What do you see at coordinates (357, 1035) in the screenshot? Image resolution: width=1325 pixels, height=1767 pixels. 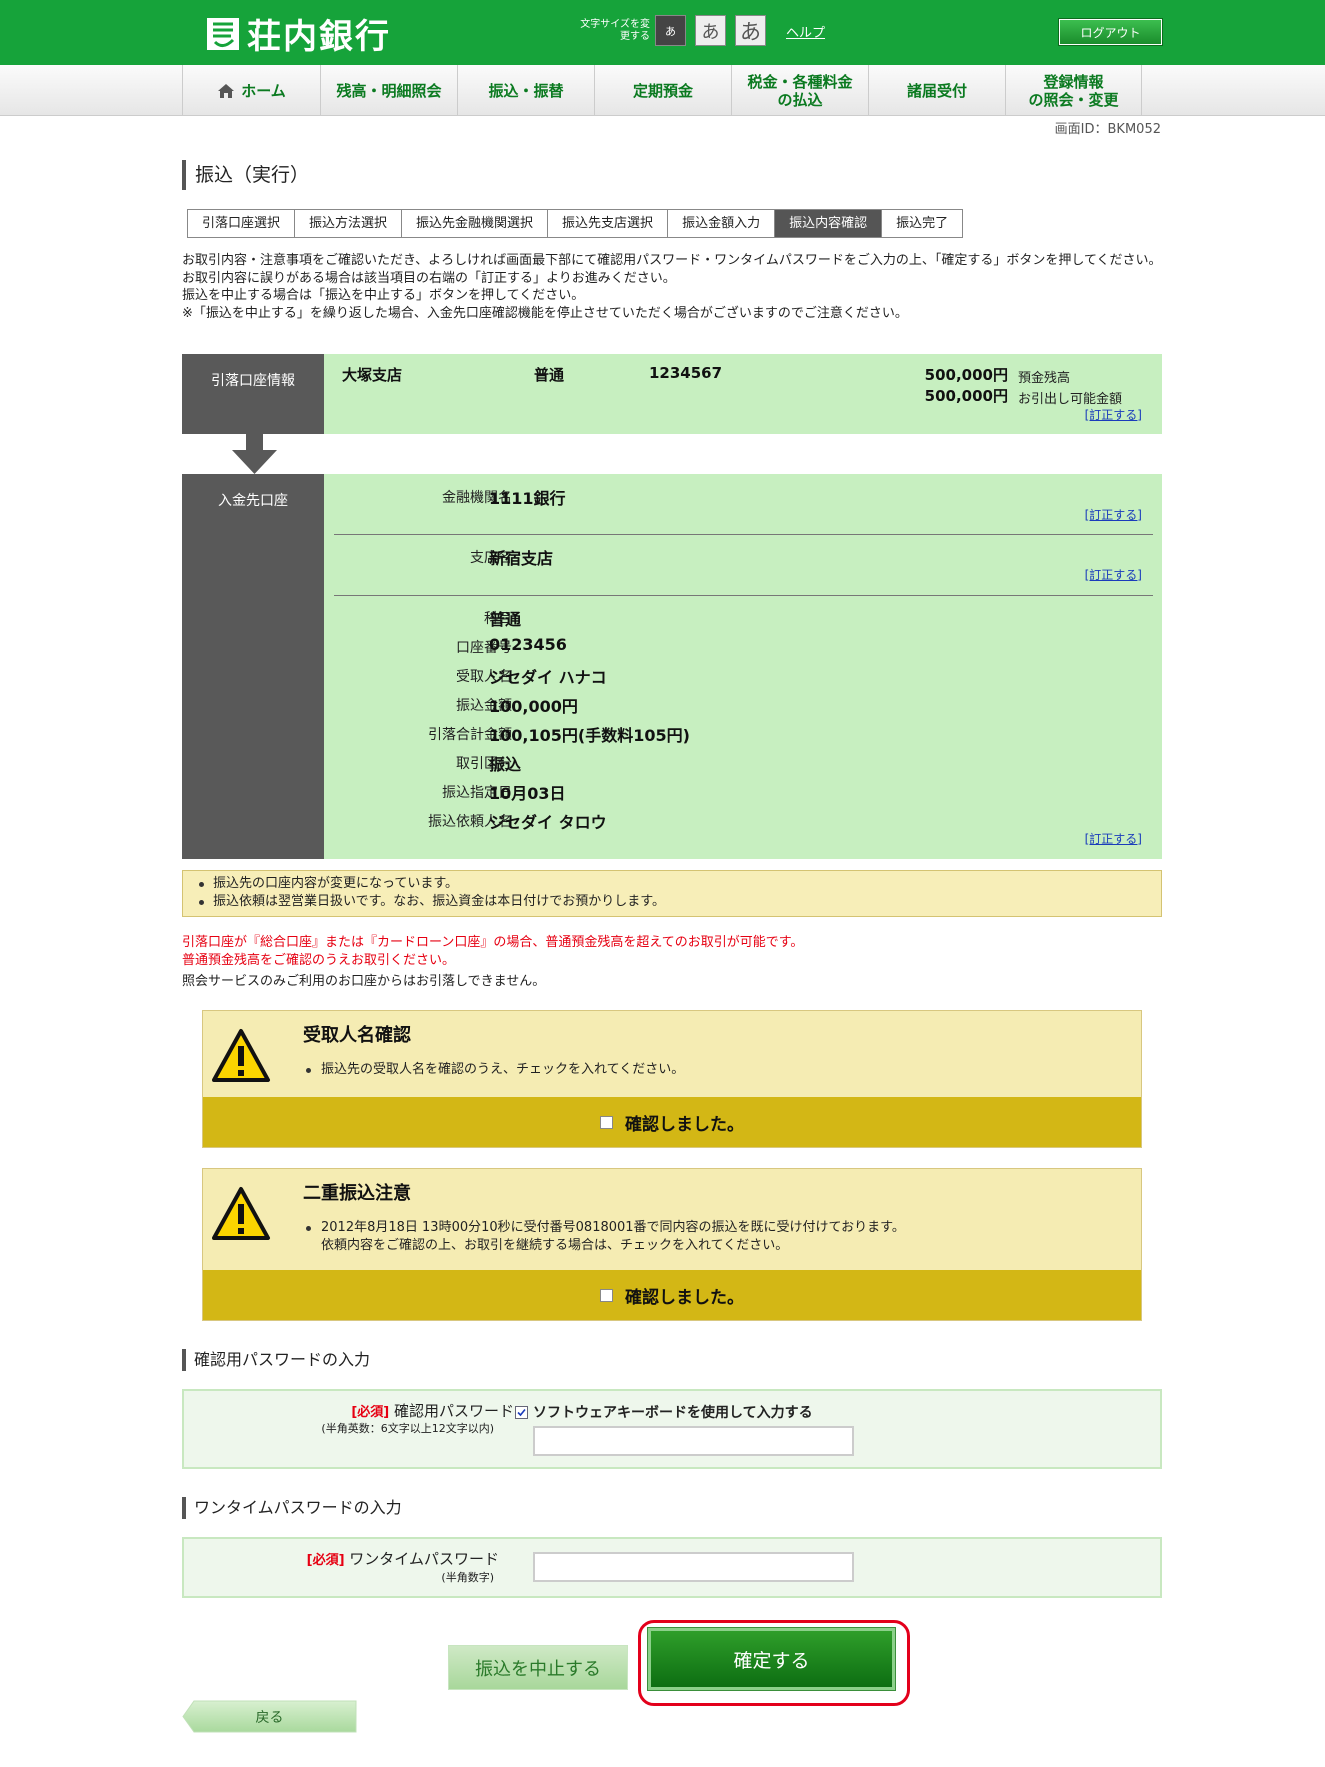 I see `alert-title: 受取人名確認` at bounding box center [357, 1035].